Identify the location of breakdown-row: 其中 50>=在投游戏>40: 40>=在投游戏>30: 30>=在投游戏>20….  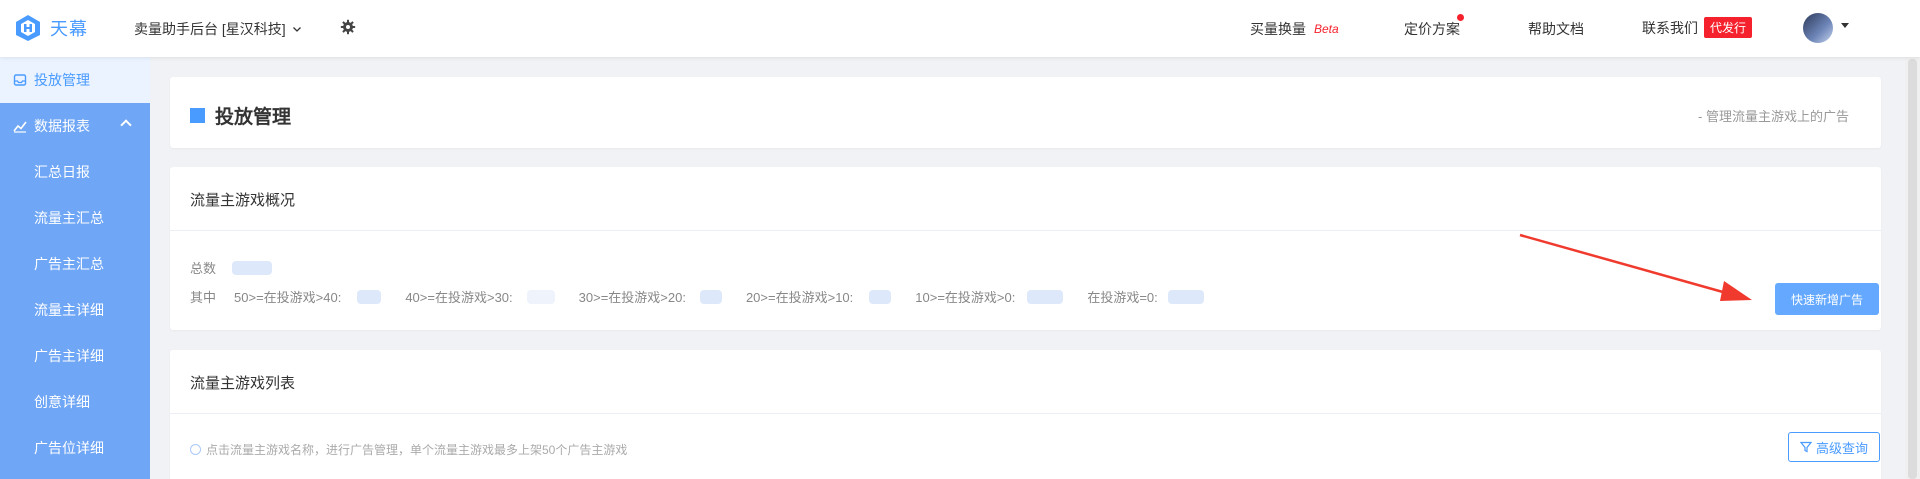
(709, 296).